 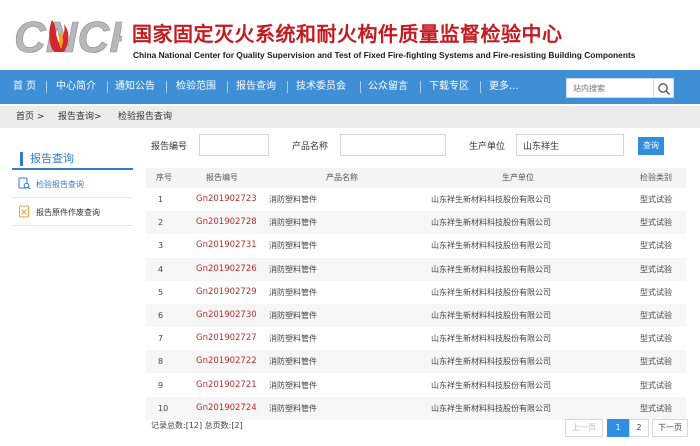 What do you see at coordinates (161, 292) in the screenshot?
I see `row-index: 5` at bounding box center [161, 292].